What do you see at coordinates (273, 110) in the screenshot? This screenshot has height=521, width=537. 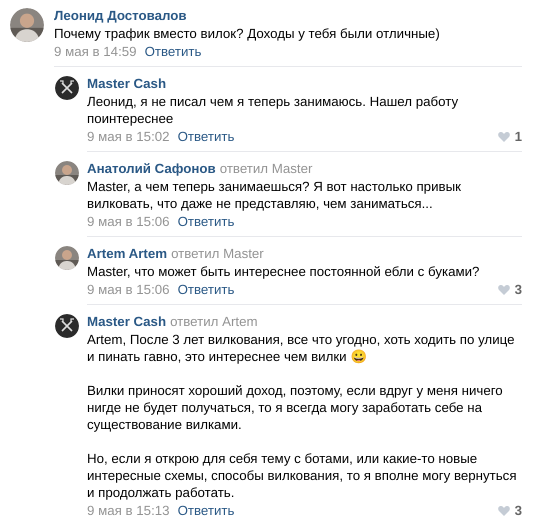 I see `comment-text: Леонид, я не писал чем я теперь занимаюсь. Нашел работу поинтереснее` at bounding box center [273, 110].